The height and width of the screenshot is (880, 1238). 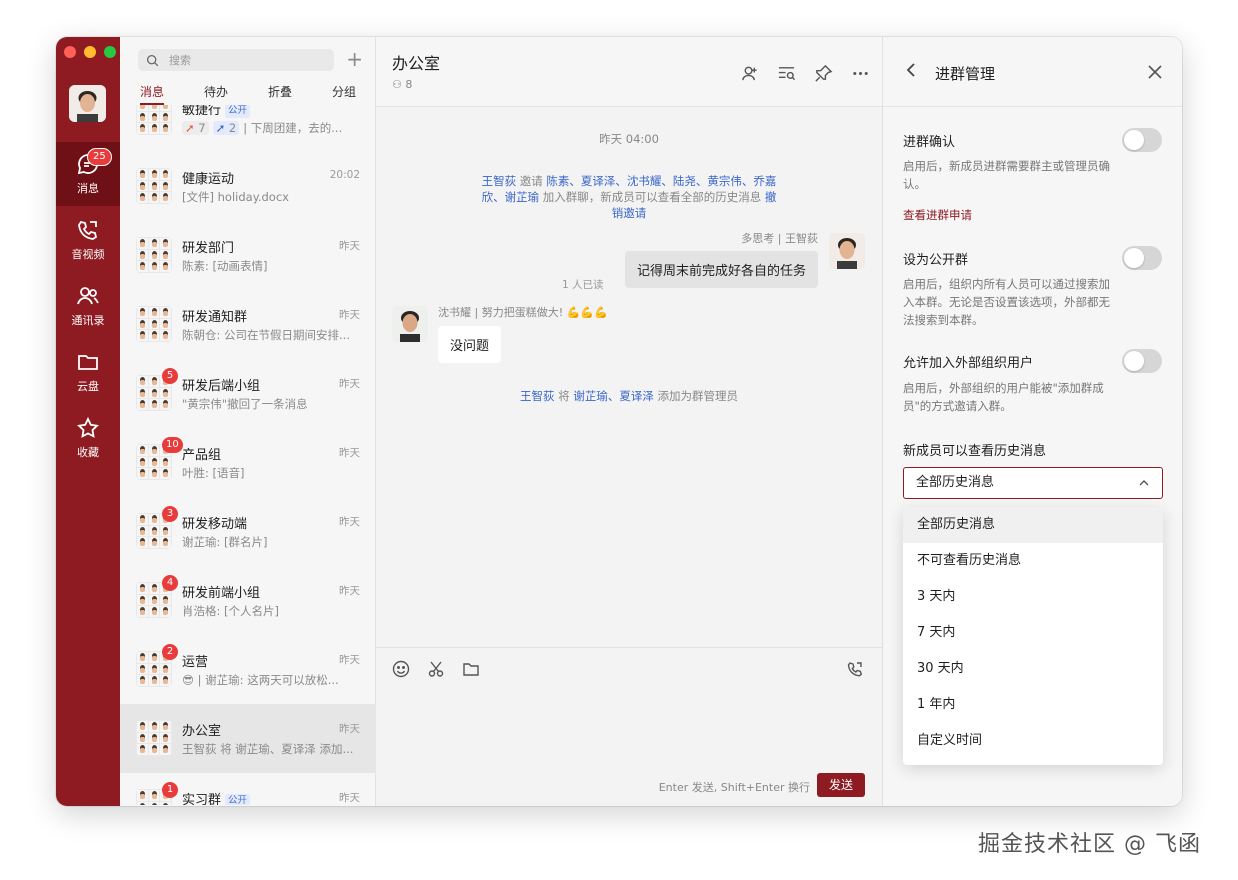 I want to click on close-window-button, so click(x=70, y=52).